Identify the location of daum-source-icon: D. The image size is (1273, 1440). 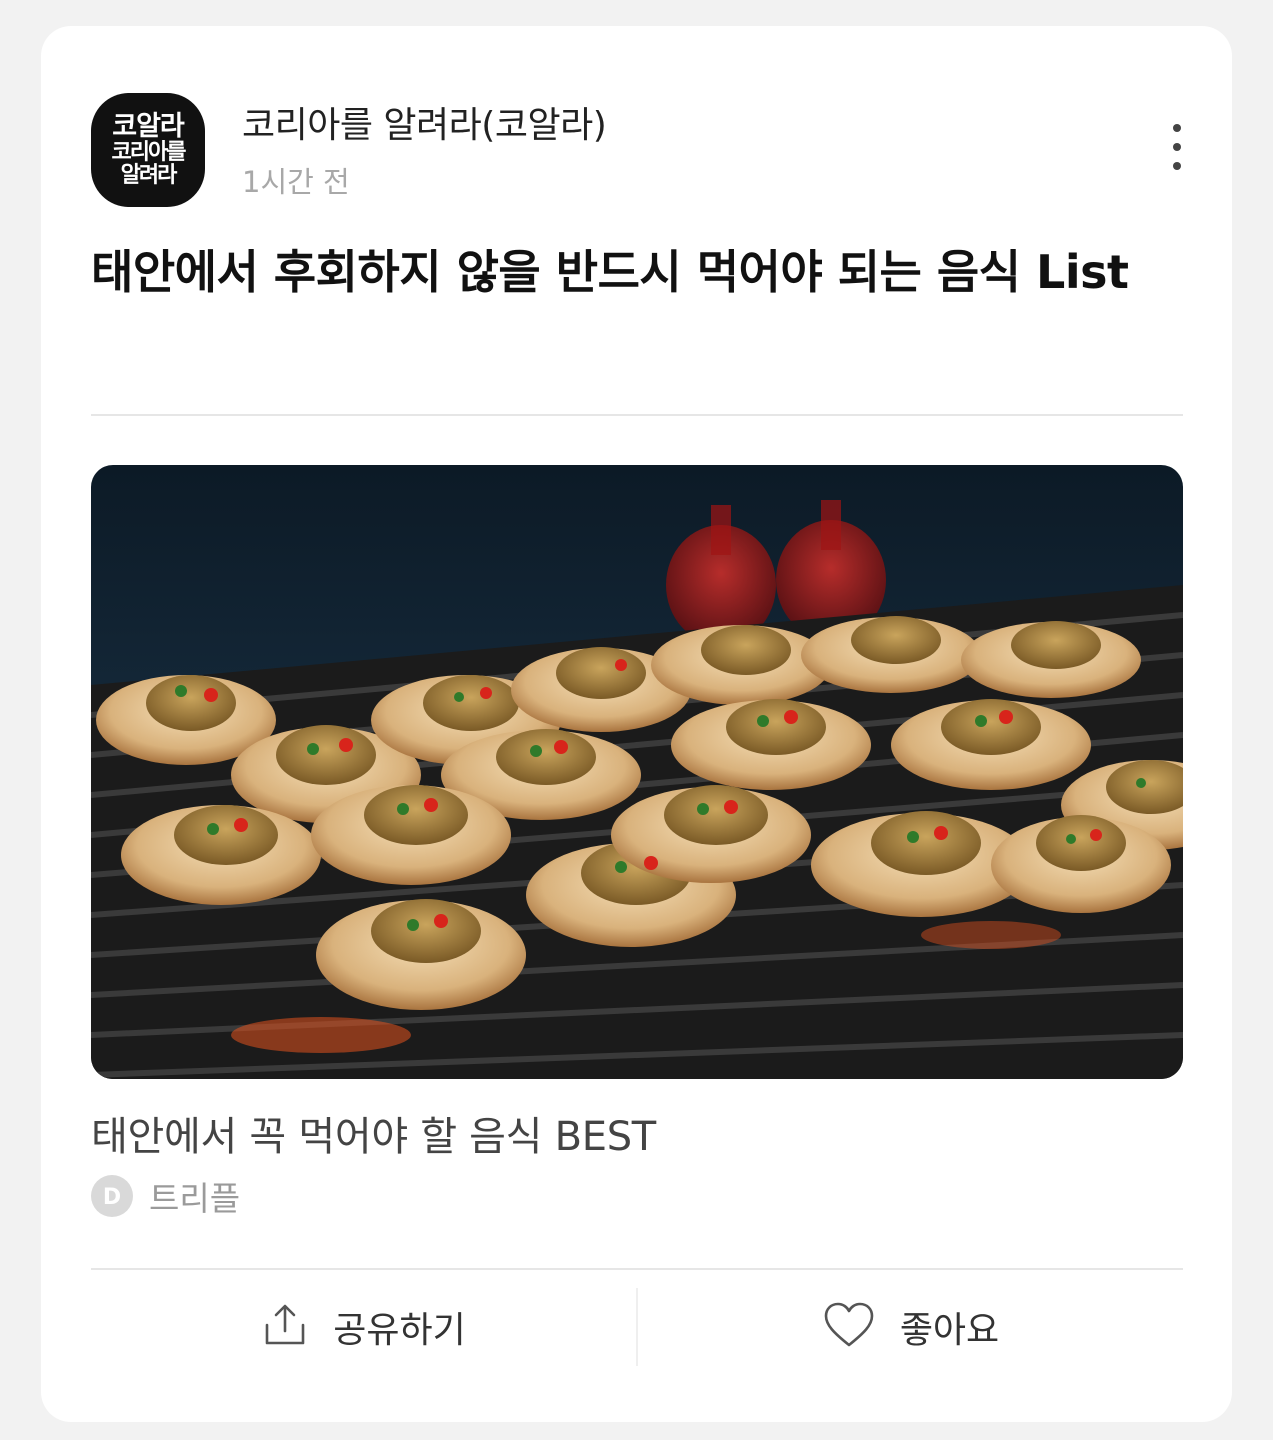
(112, 1196).